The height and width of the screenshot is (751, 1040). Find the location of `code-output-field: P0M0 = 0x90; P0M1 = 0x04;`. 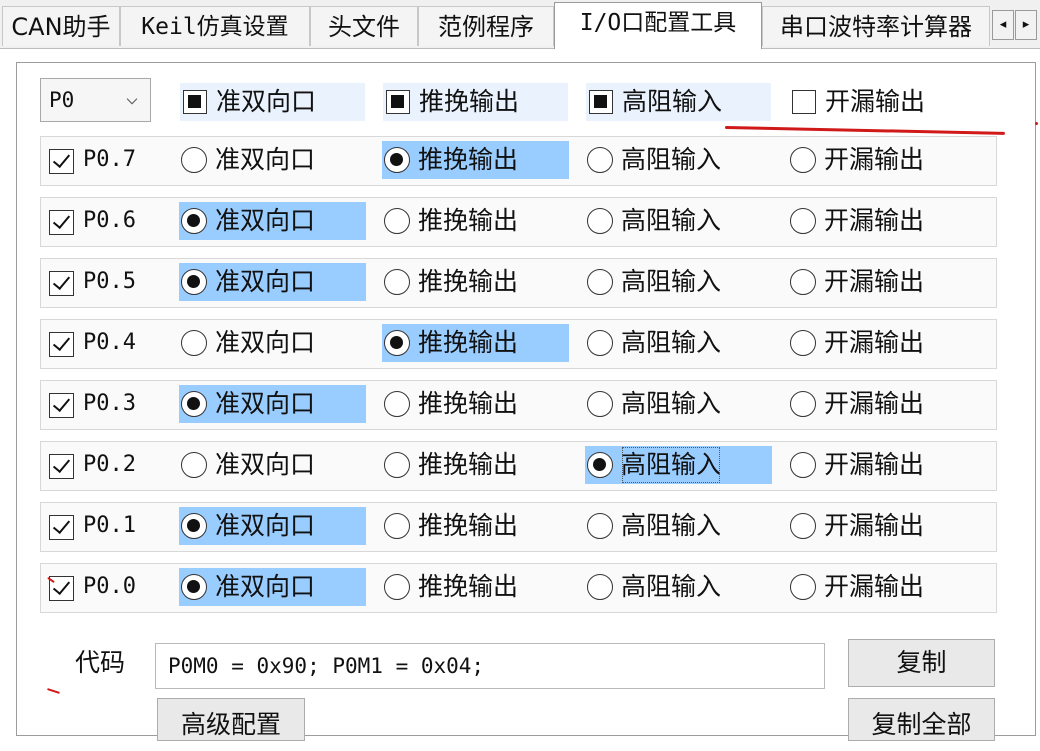

code-output-field: P0M0 = 0x90; P0M1 = 0x04; is located at coordinates (490, 666).